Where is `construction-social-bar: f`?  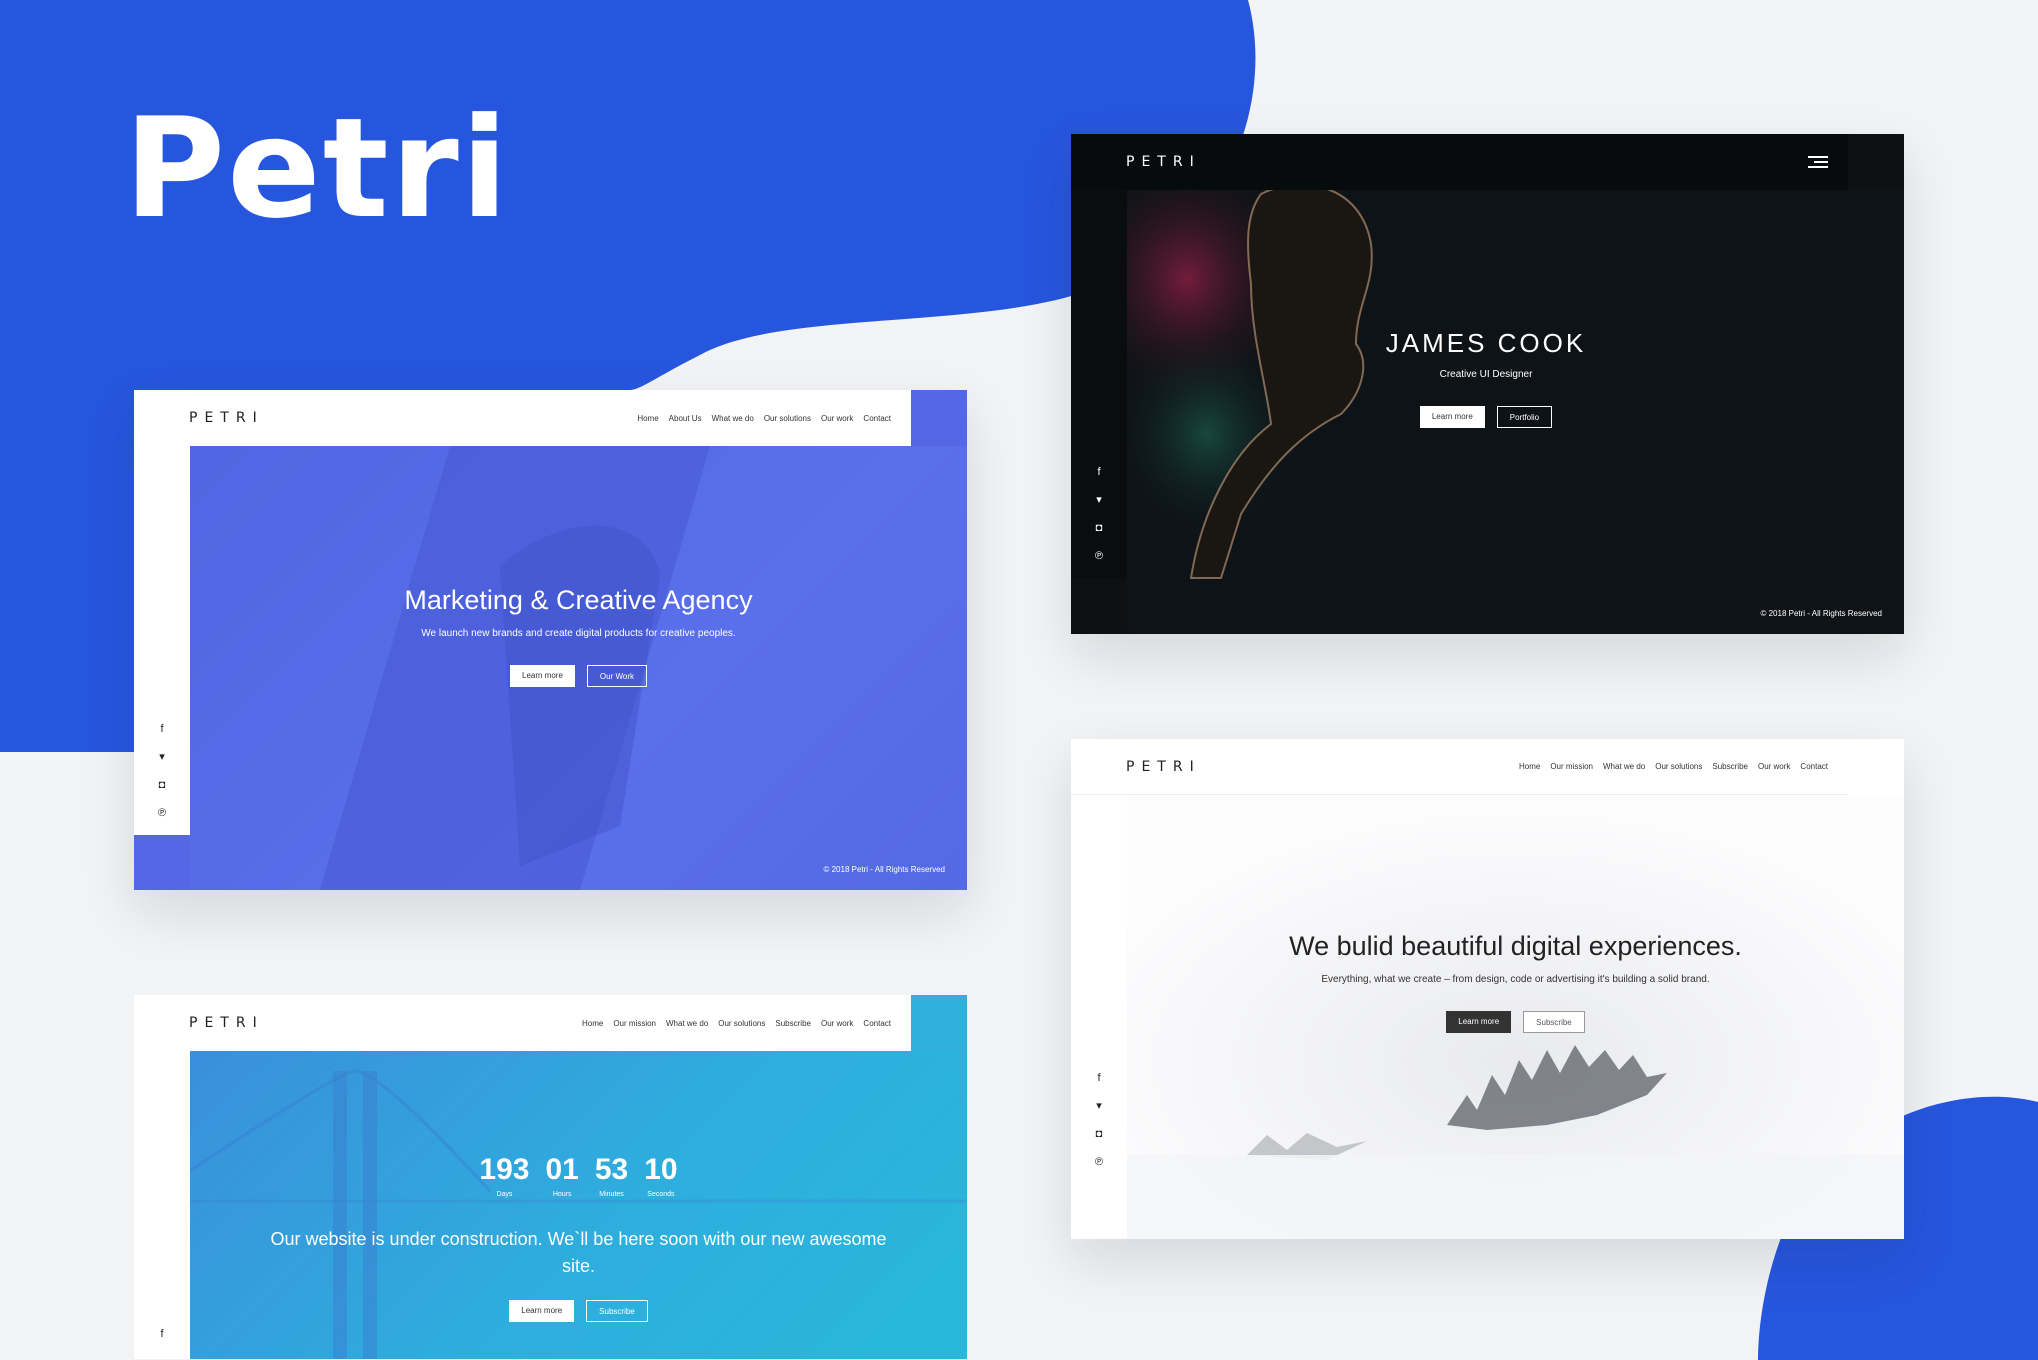
construction-social-bar: f is located at coordinates (162, 1334).